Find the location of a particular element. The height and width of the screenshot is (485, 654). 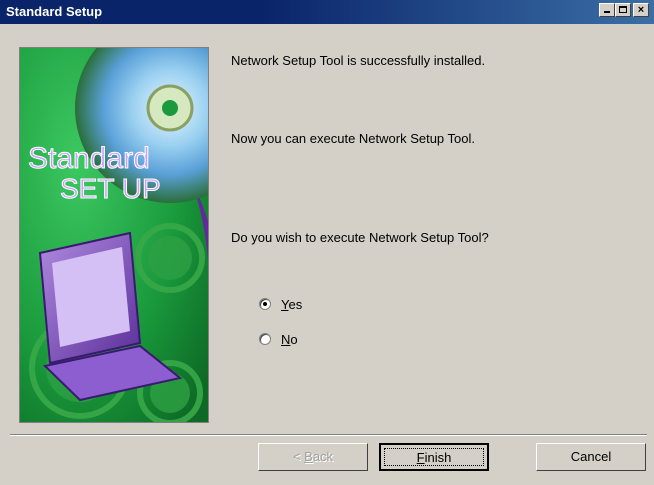

back-button: < Back is located at coordinates (313, 457).